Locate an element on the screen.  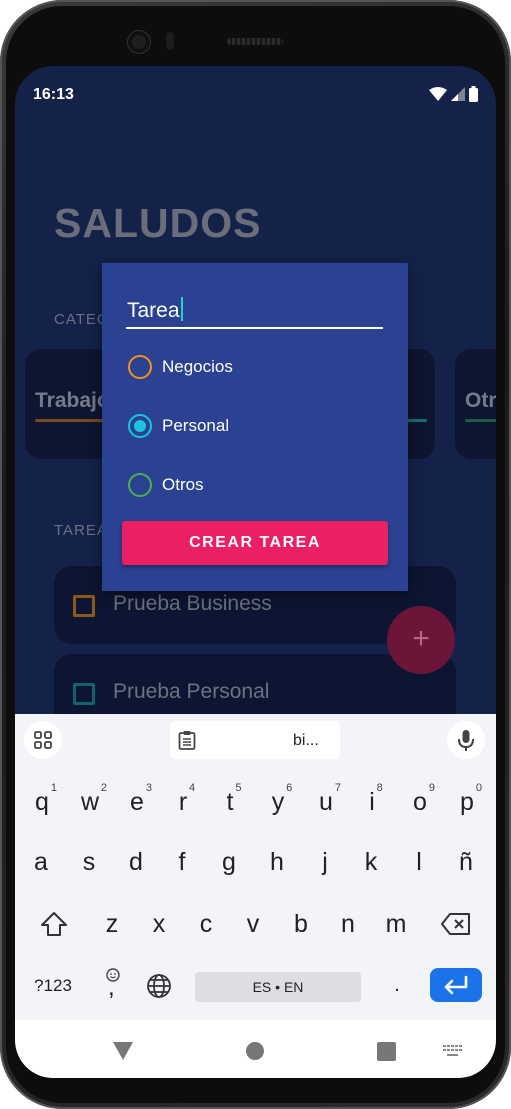
language-key is located at coordinates (159, 989).